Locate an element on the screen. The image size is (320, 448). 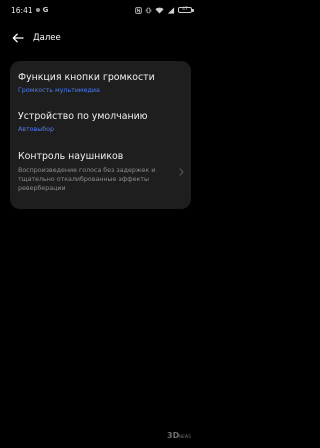
setting-value: Громкость мультимедиа is located at coordinates (59, 90).